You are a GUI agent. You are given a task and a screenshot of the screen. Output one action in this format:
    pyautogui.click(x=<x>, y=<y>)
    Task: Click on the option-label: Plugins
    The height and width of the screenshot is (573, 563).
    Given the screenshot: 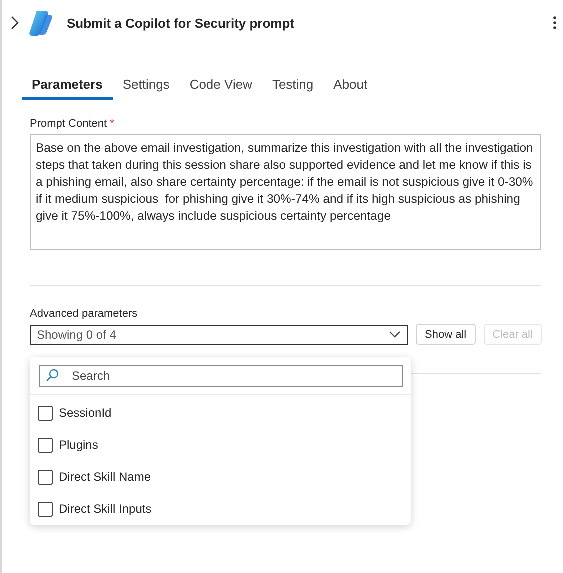 What is the action you would take?
    pyautogui.click(x=78, y=445)
    